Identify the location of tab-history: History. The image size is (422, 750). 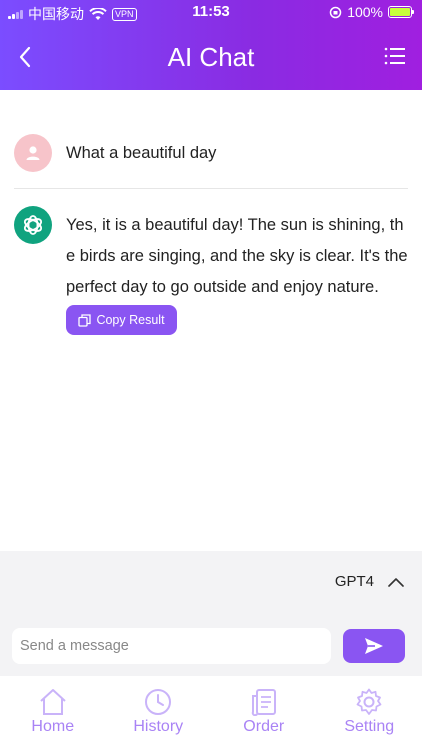
(159, 713).